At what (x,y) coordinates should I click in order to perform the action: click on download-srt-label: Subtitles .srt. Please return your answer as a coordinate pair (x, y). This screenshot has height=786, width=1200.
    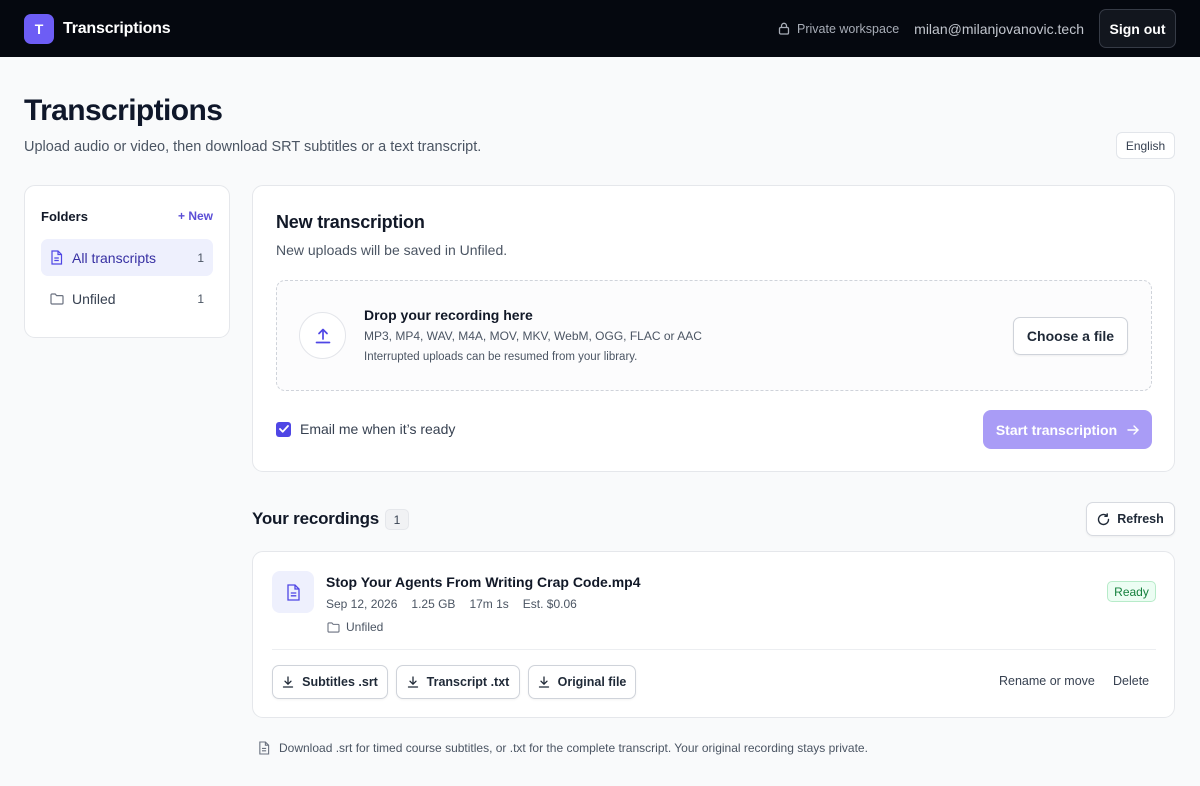
    Looking at the image, I should click on (340, 682).